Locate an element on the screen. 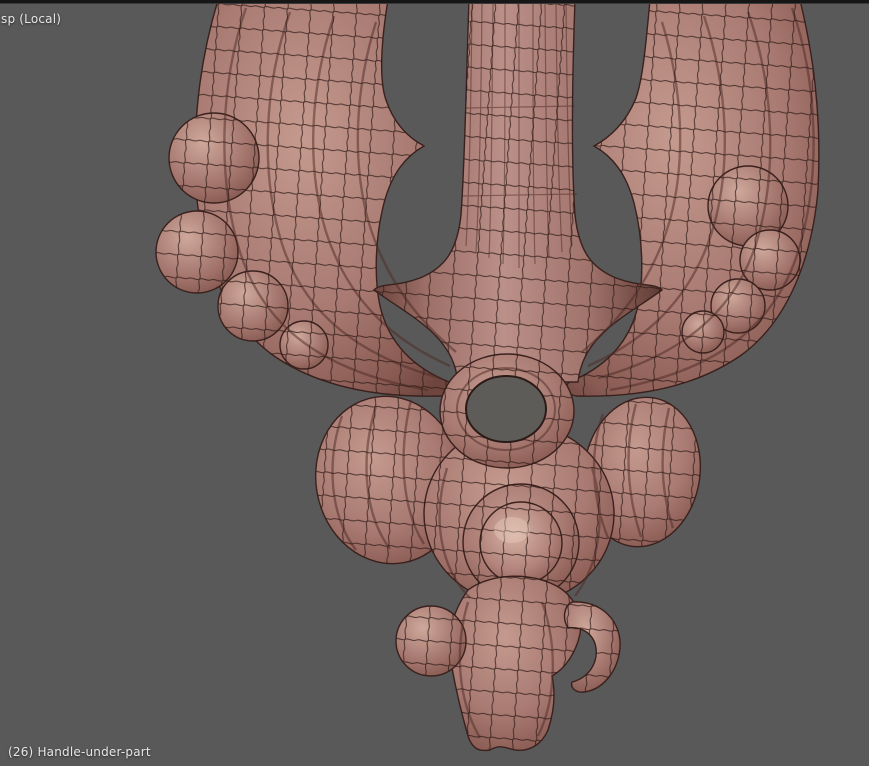  mesh-ring-hole is located at coordinates (506, 409).